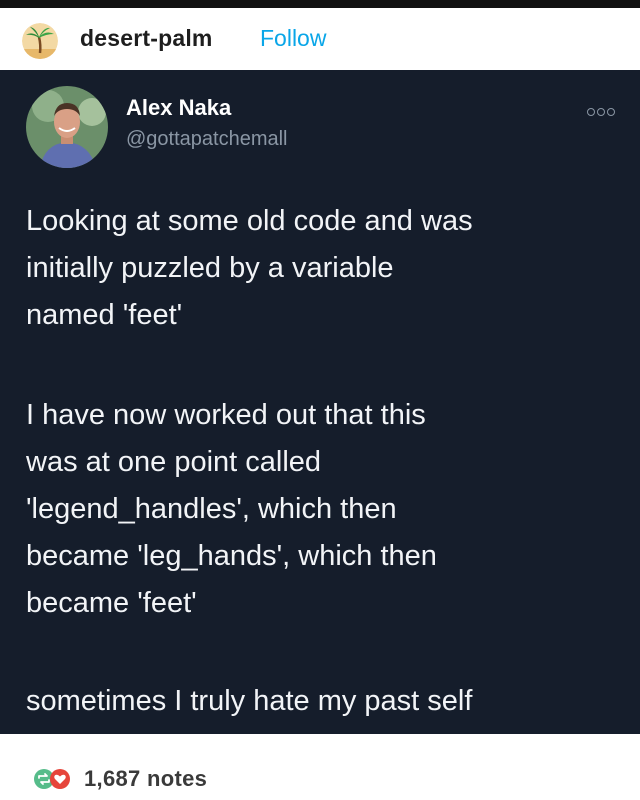  What do you see at coordinates (178, 108) in the screenshot?
I see `author-name: Alex Naka` at bounding box center [178, 108].